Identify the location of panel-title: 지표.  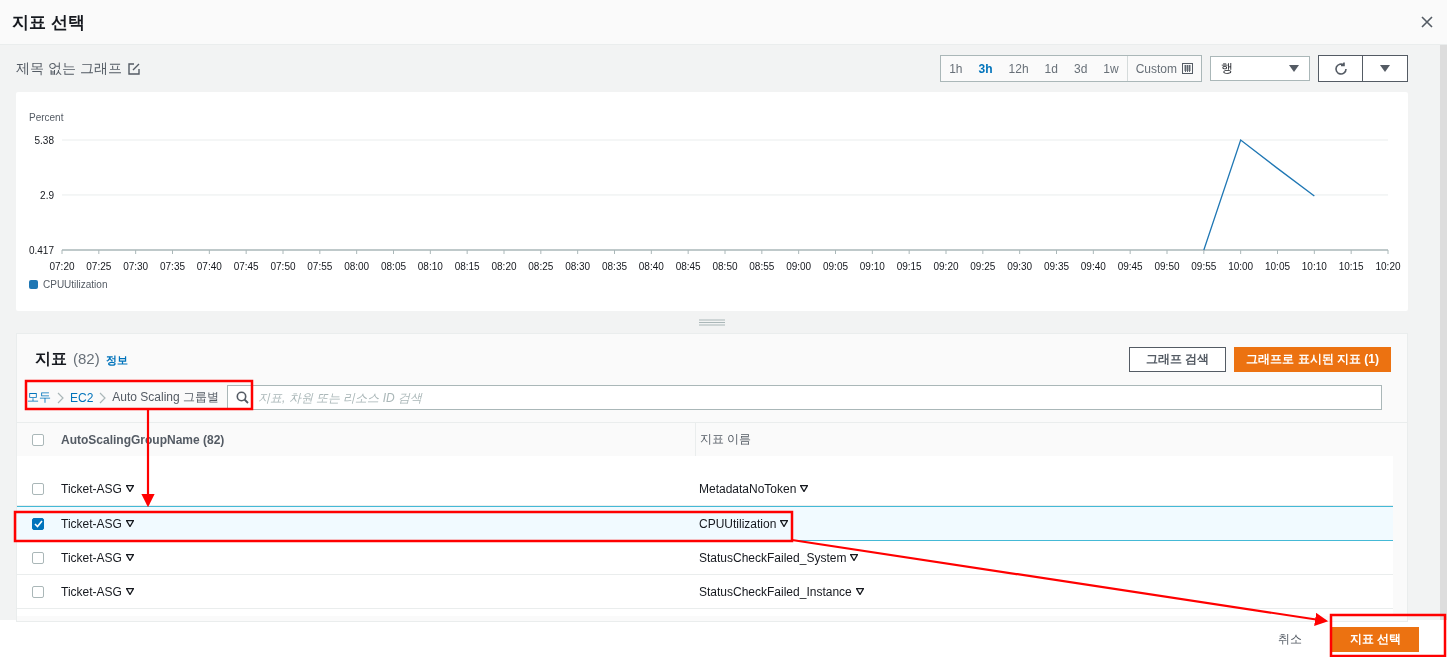
(51, 358).